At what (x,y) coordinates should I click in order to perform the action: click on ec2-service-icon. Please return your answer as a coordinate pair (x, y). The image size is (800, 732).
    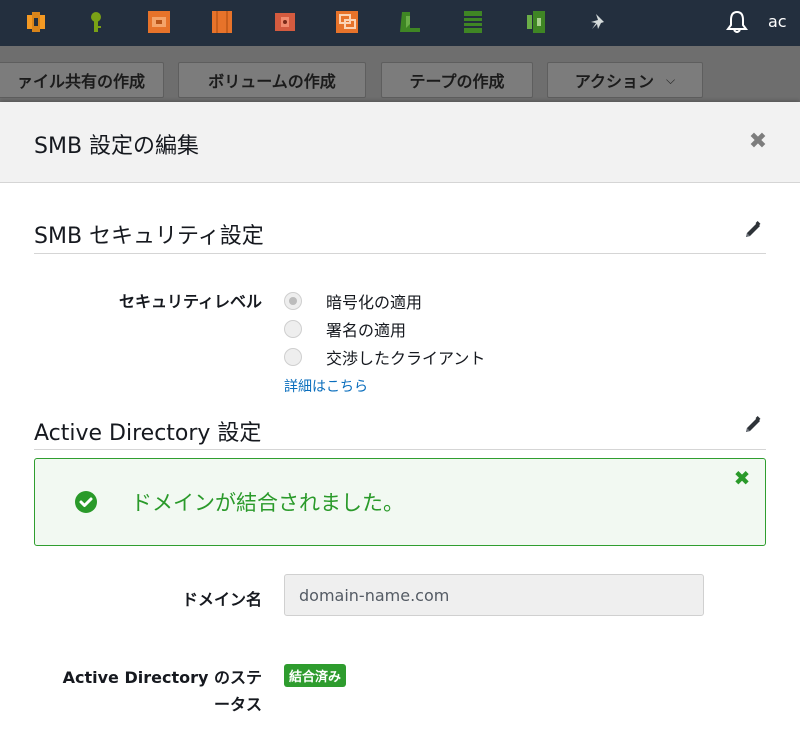
    Looking at the image, I should click on (222, 22).